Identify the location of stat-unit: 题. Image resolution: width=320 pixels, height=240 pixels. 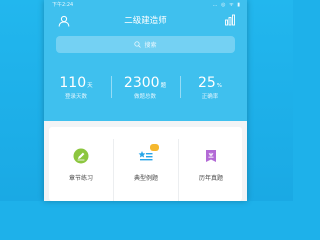
(163, 86).